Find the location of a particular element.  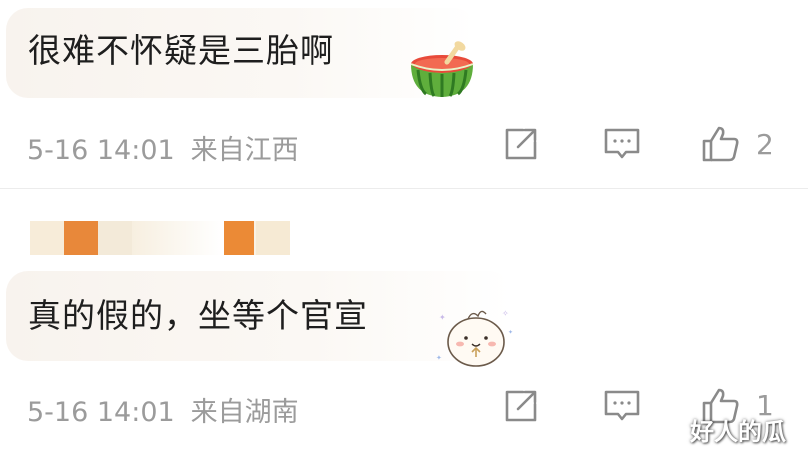

comment-text: 很难不怀疑是三胎啊 is located at coordinates (181, 50).